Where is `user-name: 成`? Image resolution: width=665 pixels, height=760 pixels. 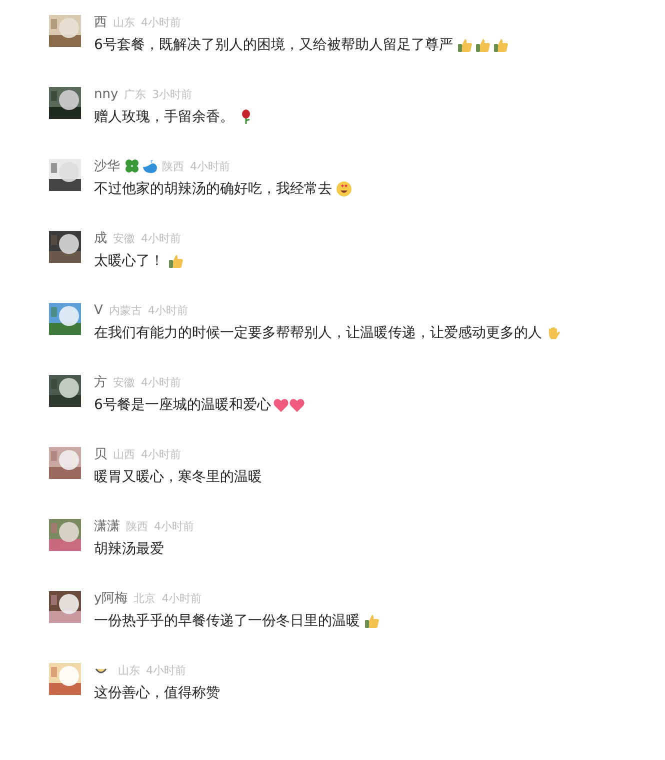 user-name: 成 is located at coordinates (100, 238).